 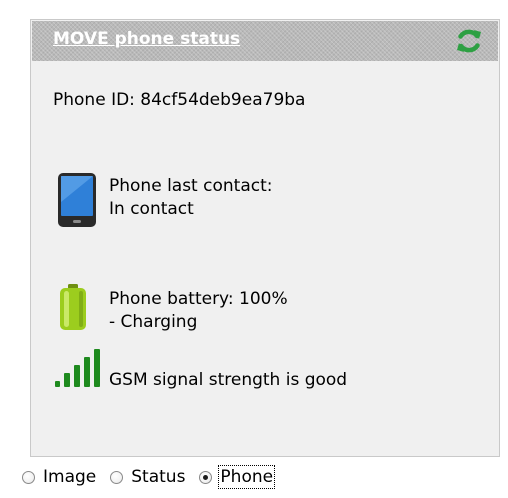 I want to click on signal-strength-icon, so click(x=77, y=368).